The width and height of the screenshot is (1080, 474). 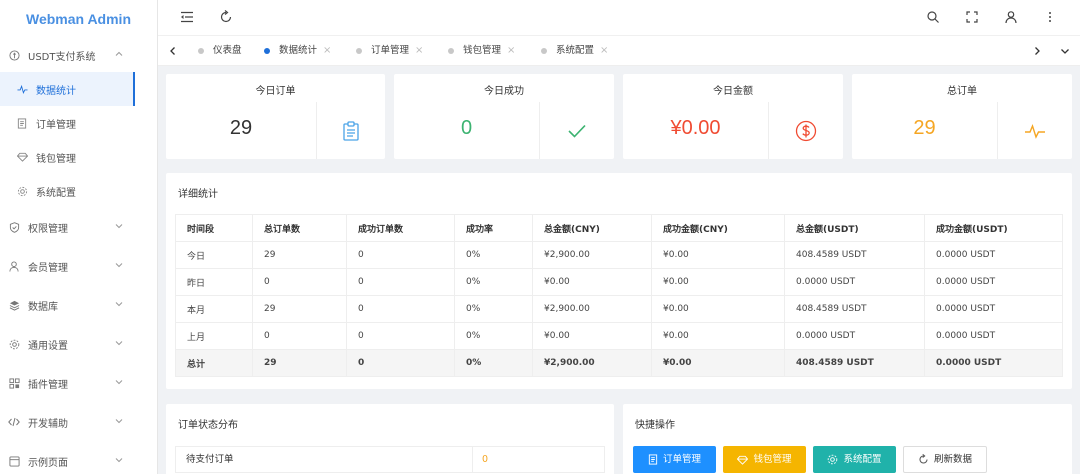 What do you see at coordinates (22, 123) in the screenshot?
I see `document-icon` at bounding box center [22, 123].